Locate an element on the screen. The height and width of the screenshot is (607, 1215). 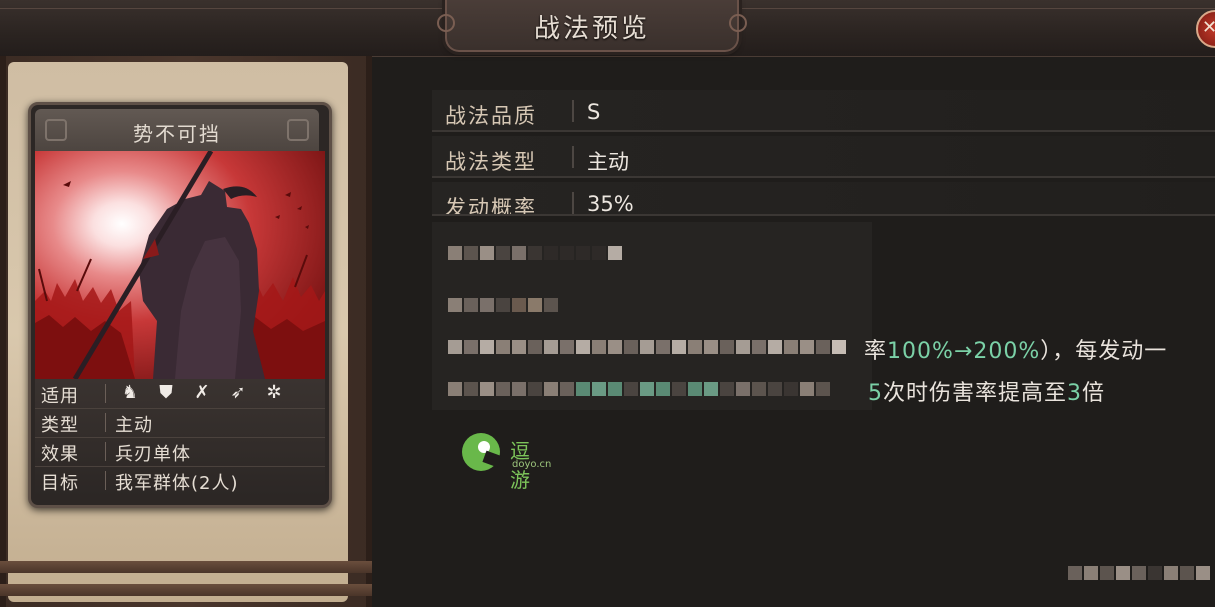
crossbow-icon: ✗ is located at coordinates (202, 392).